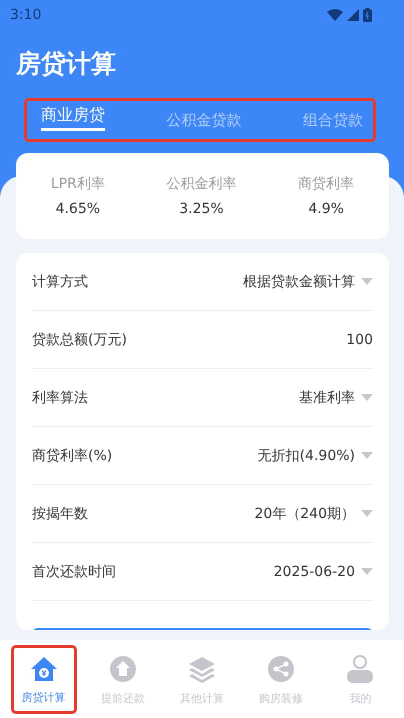 The image size is (404, 718). Describe the element at coordinates (281, 668) in the screenshot. I see `share-icon` at that location.